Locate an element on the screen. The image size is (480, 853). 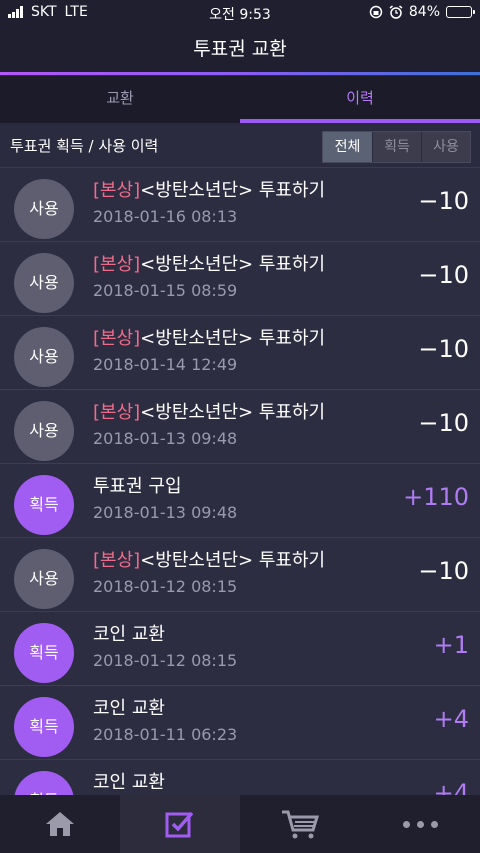
list-item: 사용 [본상]<방탄소년단> 투표하기 2018-01-16 08:13 −10 is located at coordinates (240, 205).